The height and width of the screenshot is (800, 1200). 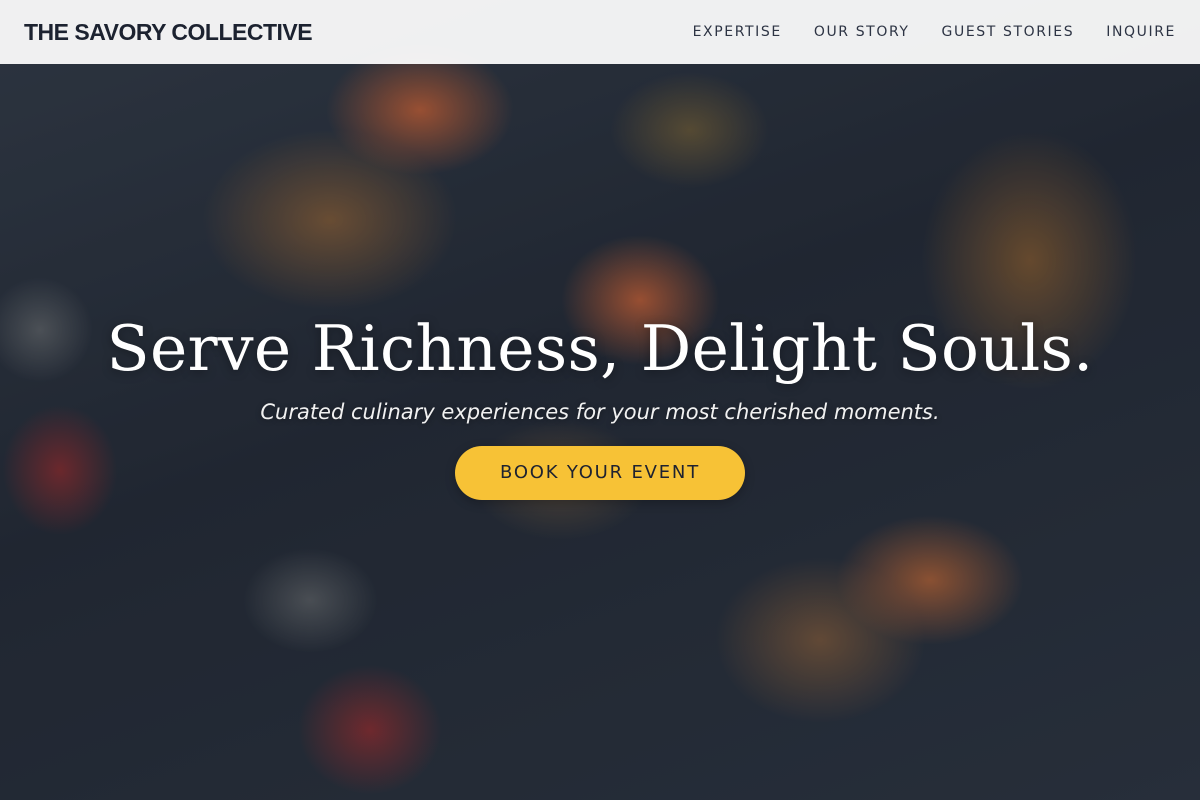 I want to click on nav-link-guest-stories: GUEST STORIES, so click(x=1008, y=32).